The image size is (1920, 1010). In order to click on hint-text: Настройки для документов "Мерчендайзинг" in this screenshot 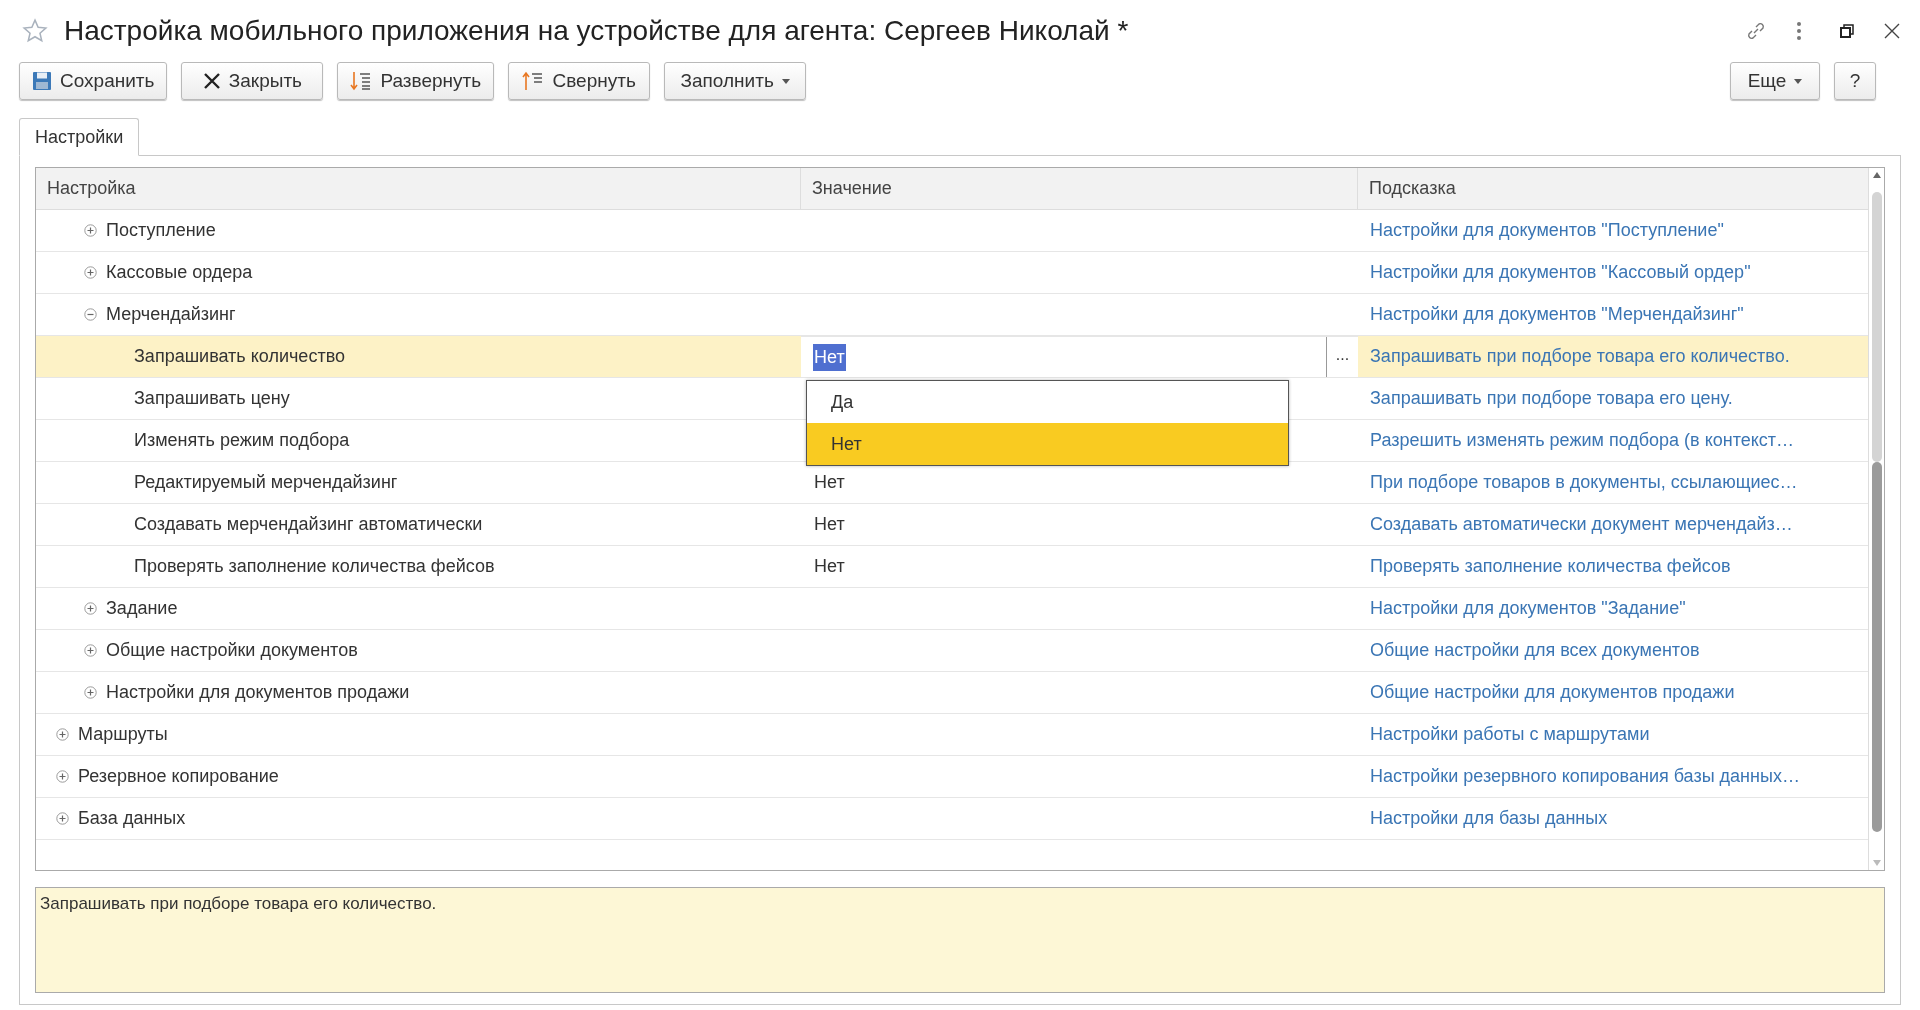, I will do `click(1557, 314)`.